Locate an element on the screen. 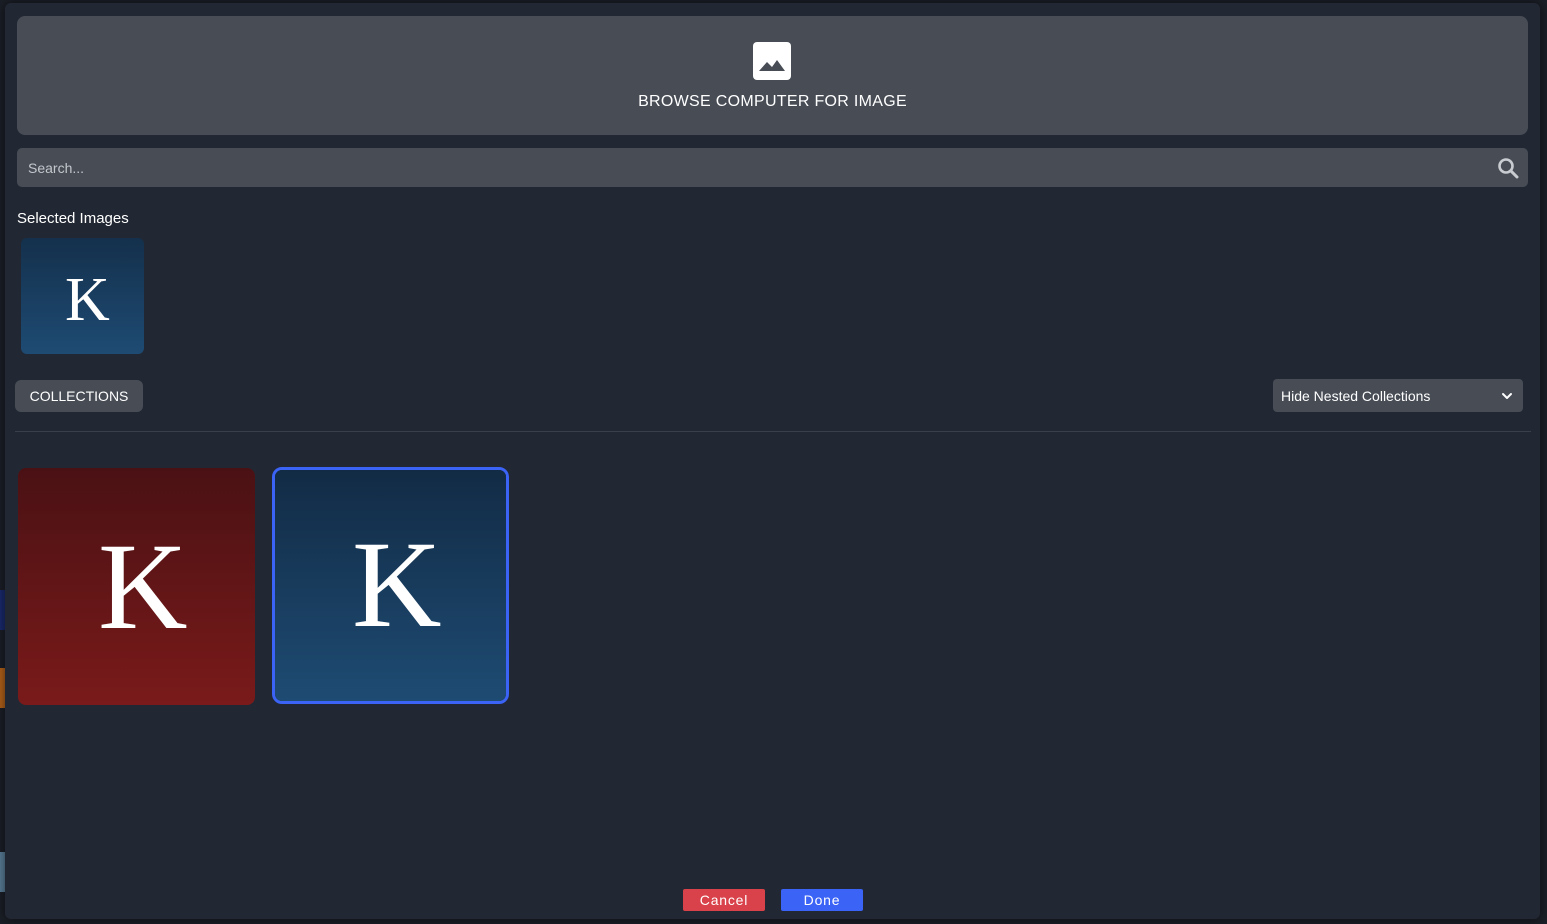 The height and width of the screenshot is (924, 1547). search-bar is located at coordinates (772, 167).